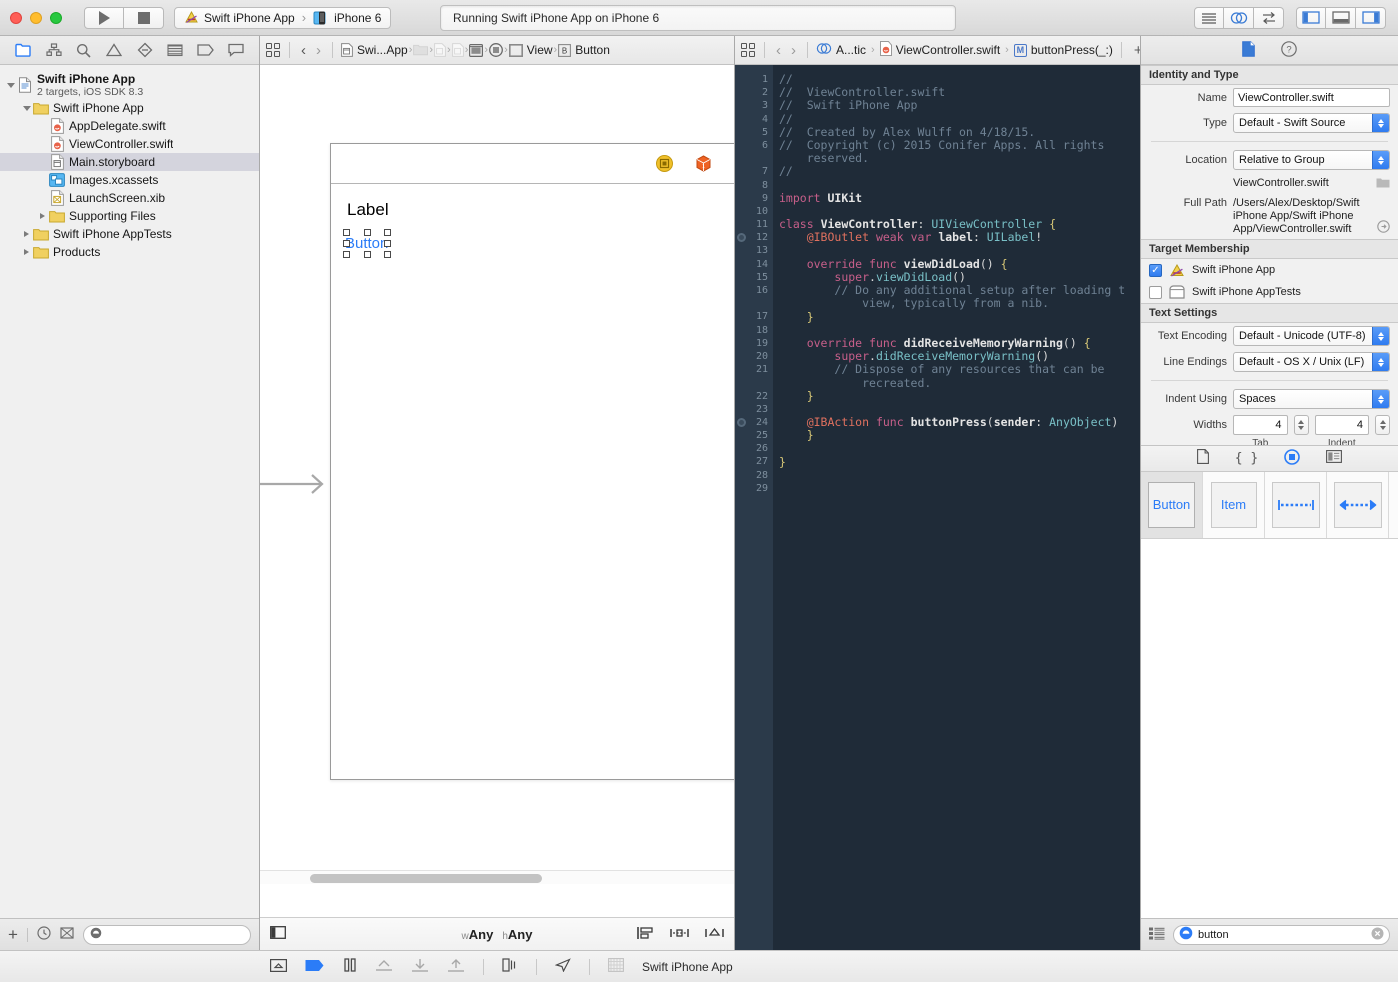  I want to click on step-over-icon, so click(384, 966).